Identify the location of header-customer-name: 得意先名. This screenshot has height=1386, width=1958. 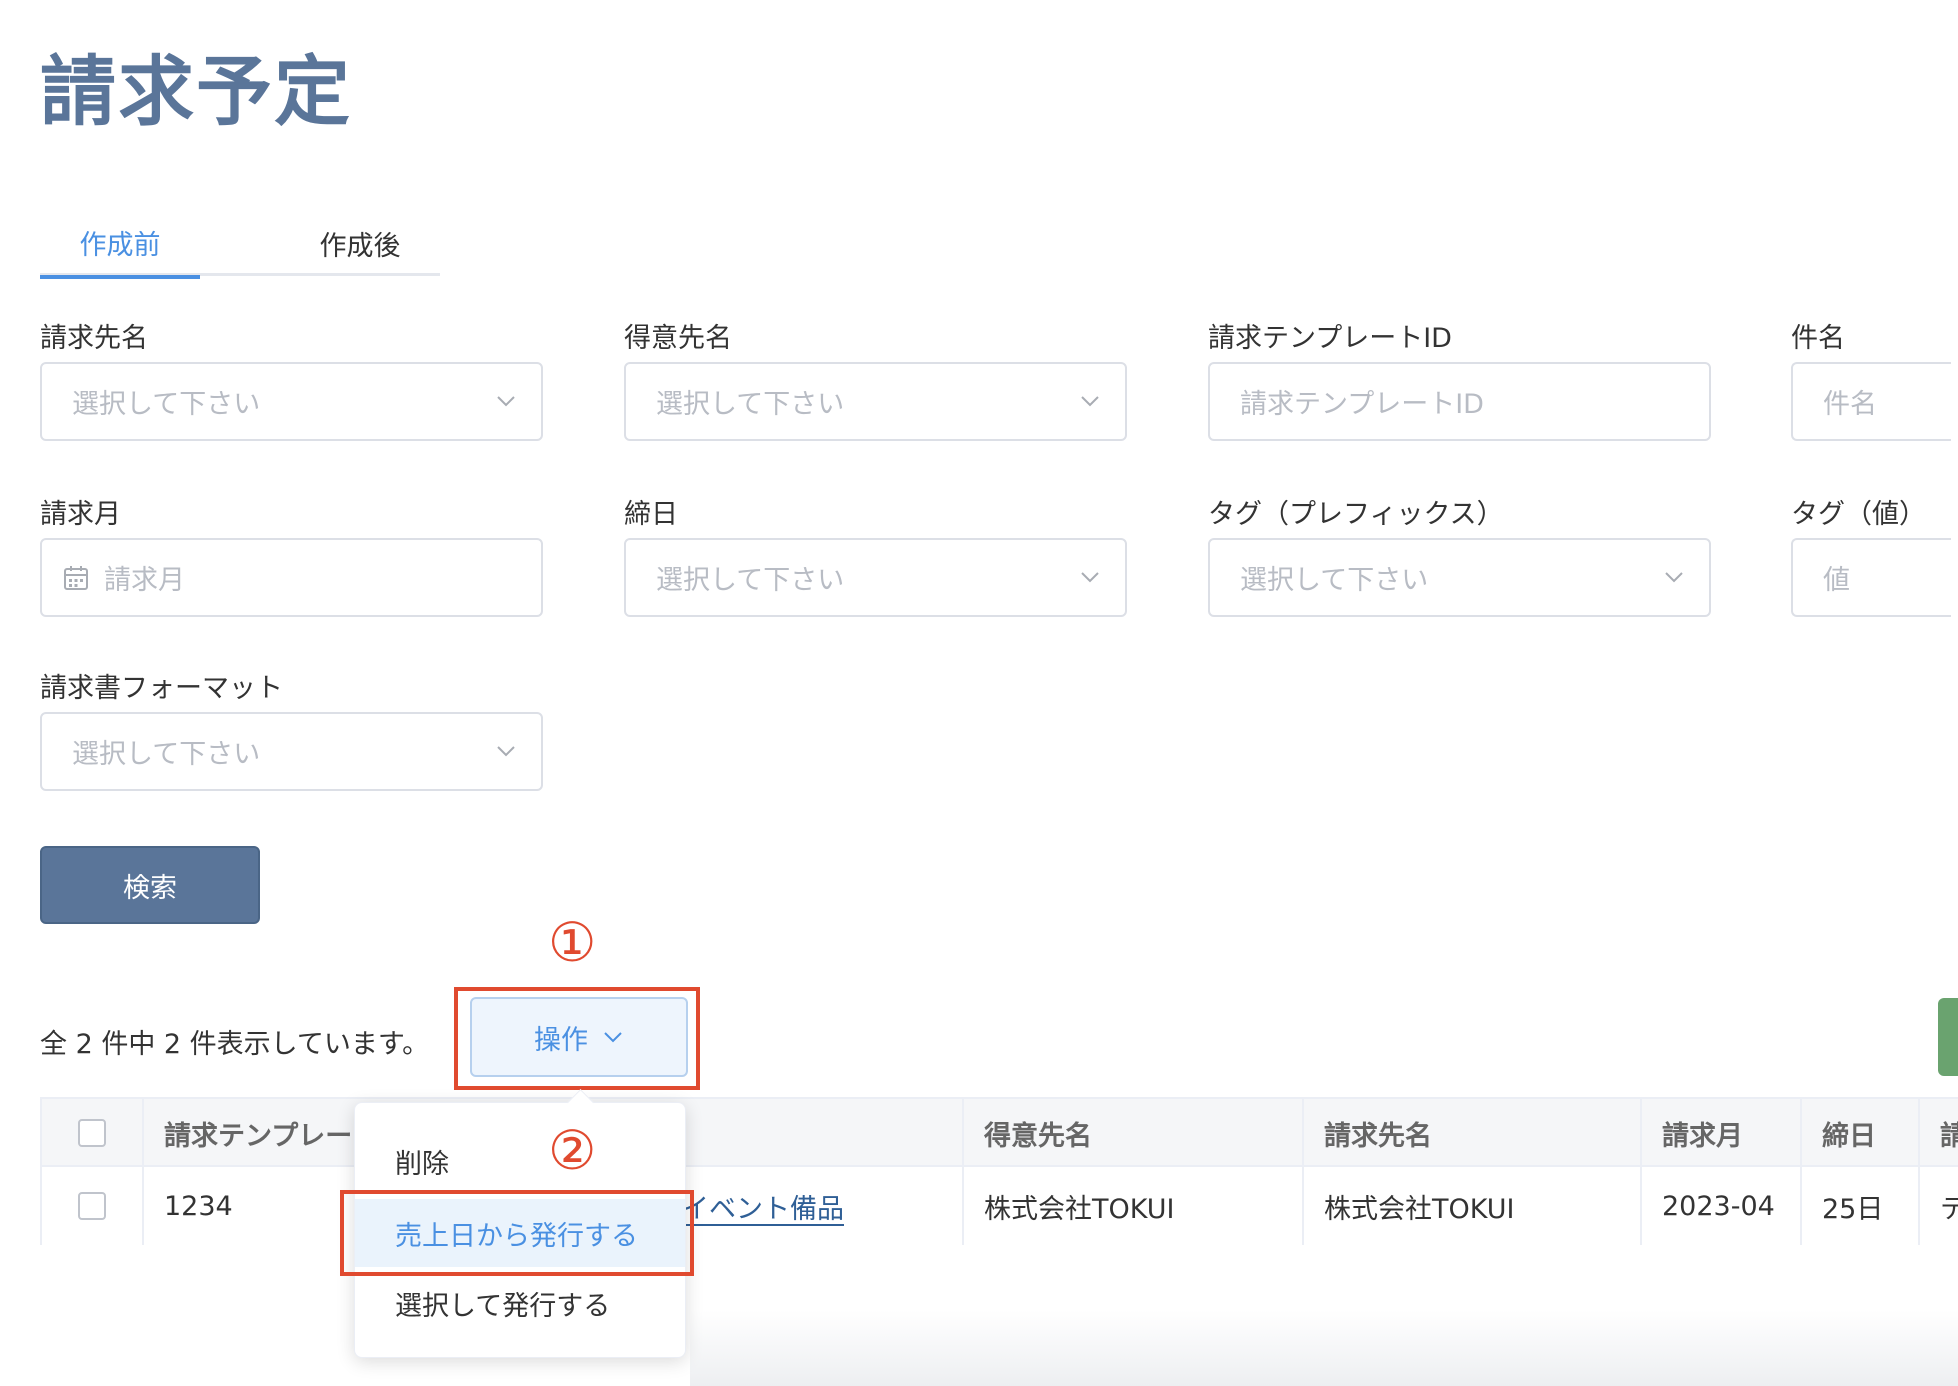
(1038, 1136).